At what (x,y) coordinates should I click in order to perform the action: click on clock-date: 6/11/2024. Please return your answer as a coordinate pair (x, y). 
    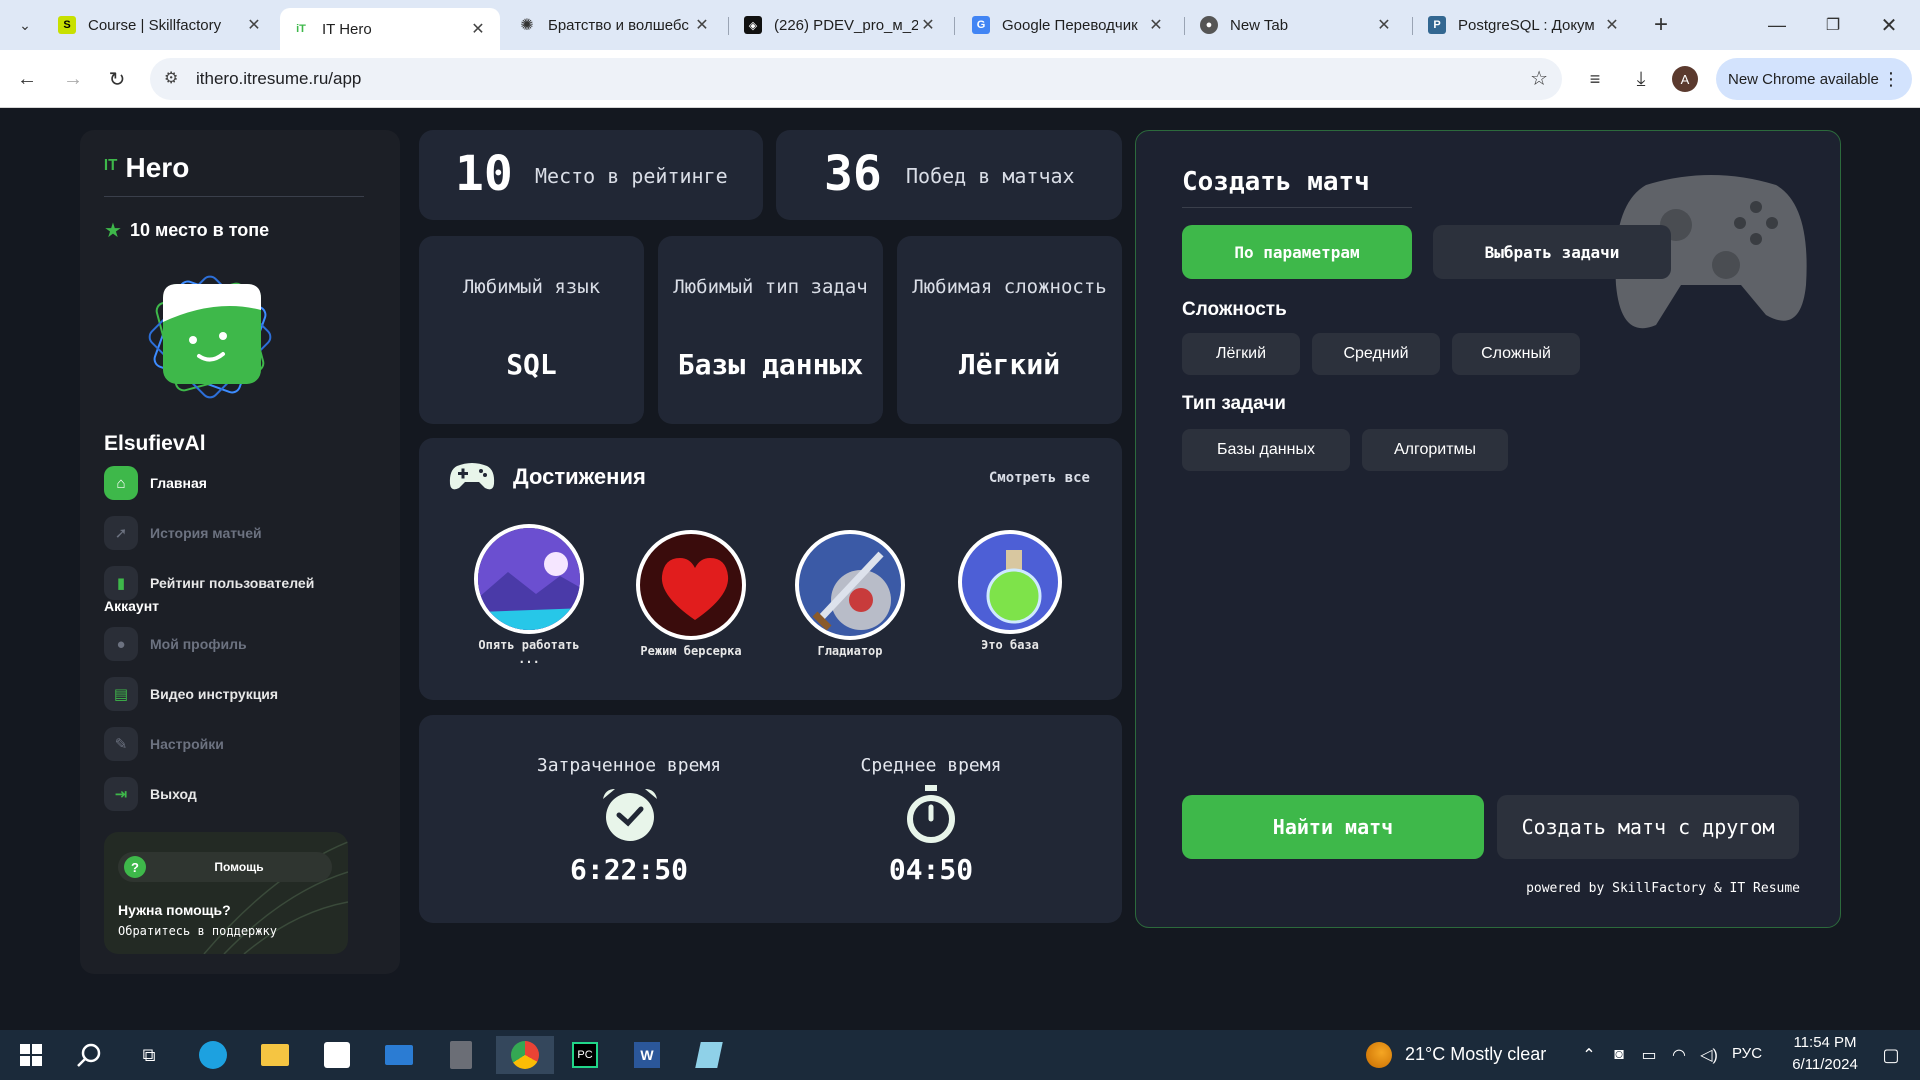
    Looking at the image, I should click on (1825, 1064).